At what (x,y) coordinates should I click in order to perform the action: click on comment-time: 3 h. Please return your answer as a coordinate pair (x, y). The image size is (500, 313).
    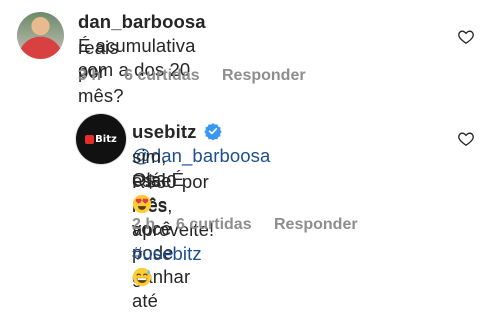
    Looking at the image, I should click on (90, 75).